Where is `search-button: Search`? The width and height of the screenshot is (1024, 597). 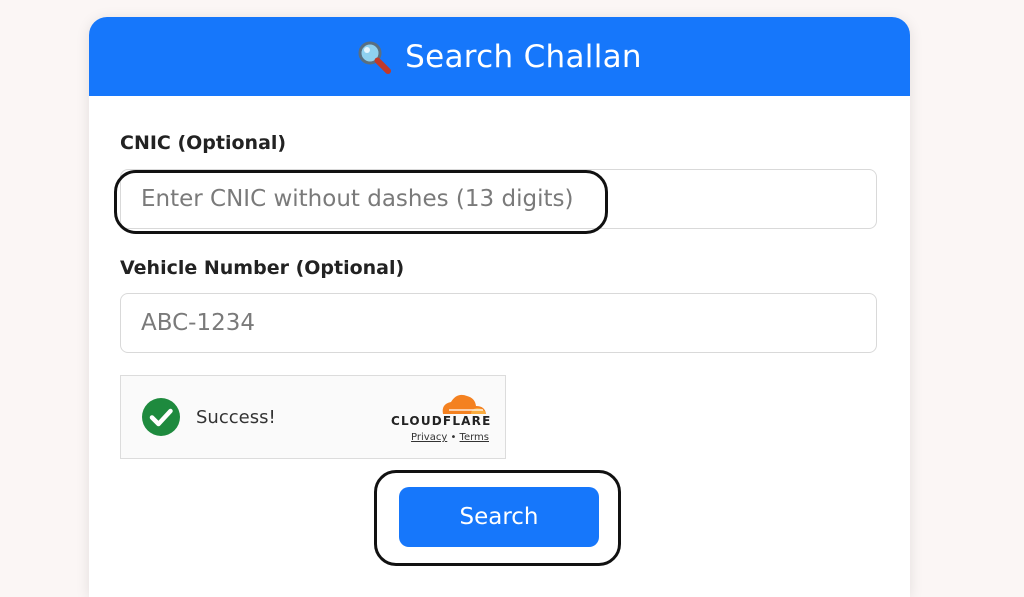
search-button: Search is located at coordinates (499, 517).